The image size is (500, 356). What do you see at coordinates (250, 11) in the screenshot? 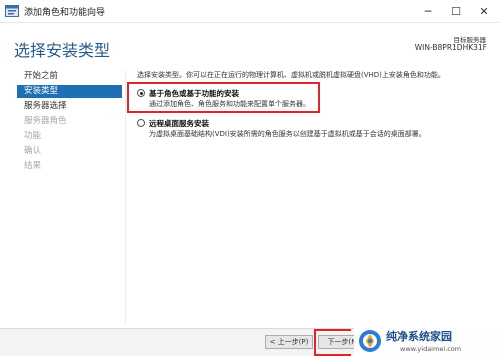
I see `title-bar: 添加角色和功能向导 ─ ☐ ✕` at bounding box center [250, 11].